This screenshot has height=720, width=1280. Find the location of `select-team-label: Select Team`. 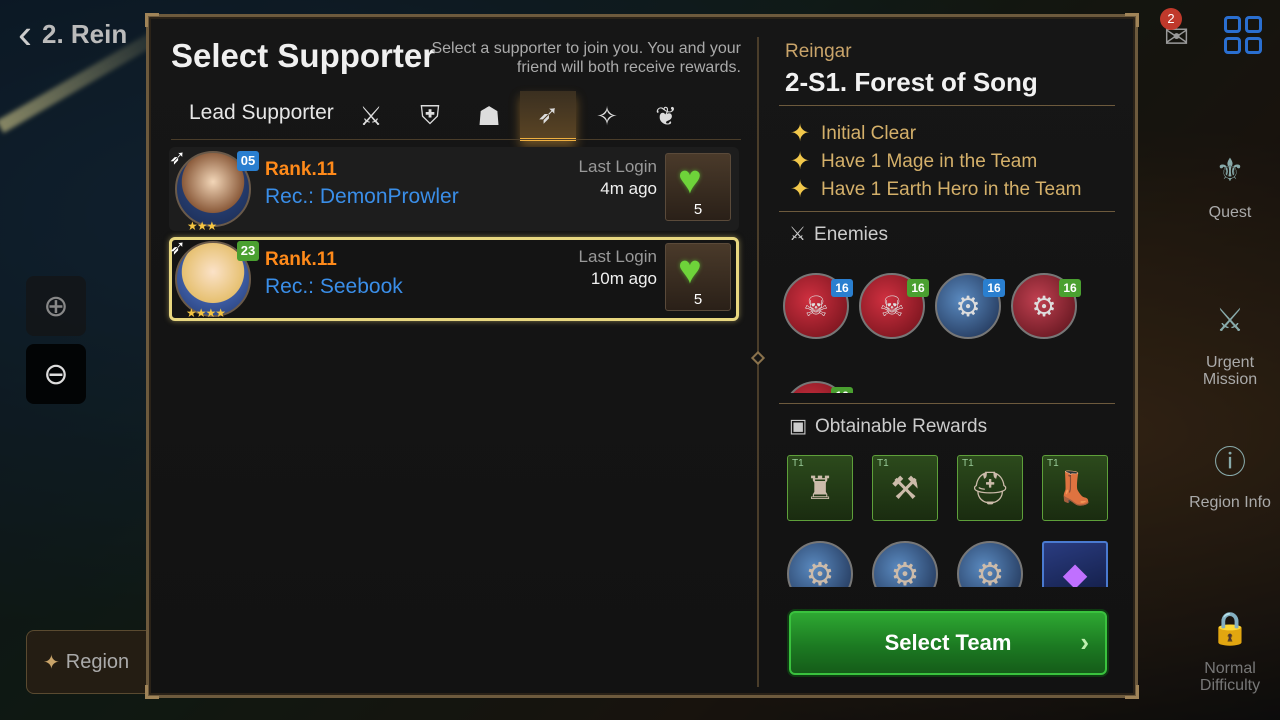

select-team-label: Select Team is located at coordinates (948, 642).